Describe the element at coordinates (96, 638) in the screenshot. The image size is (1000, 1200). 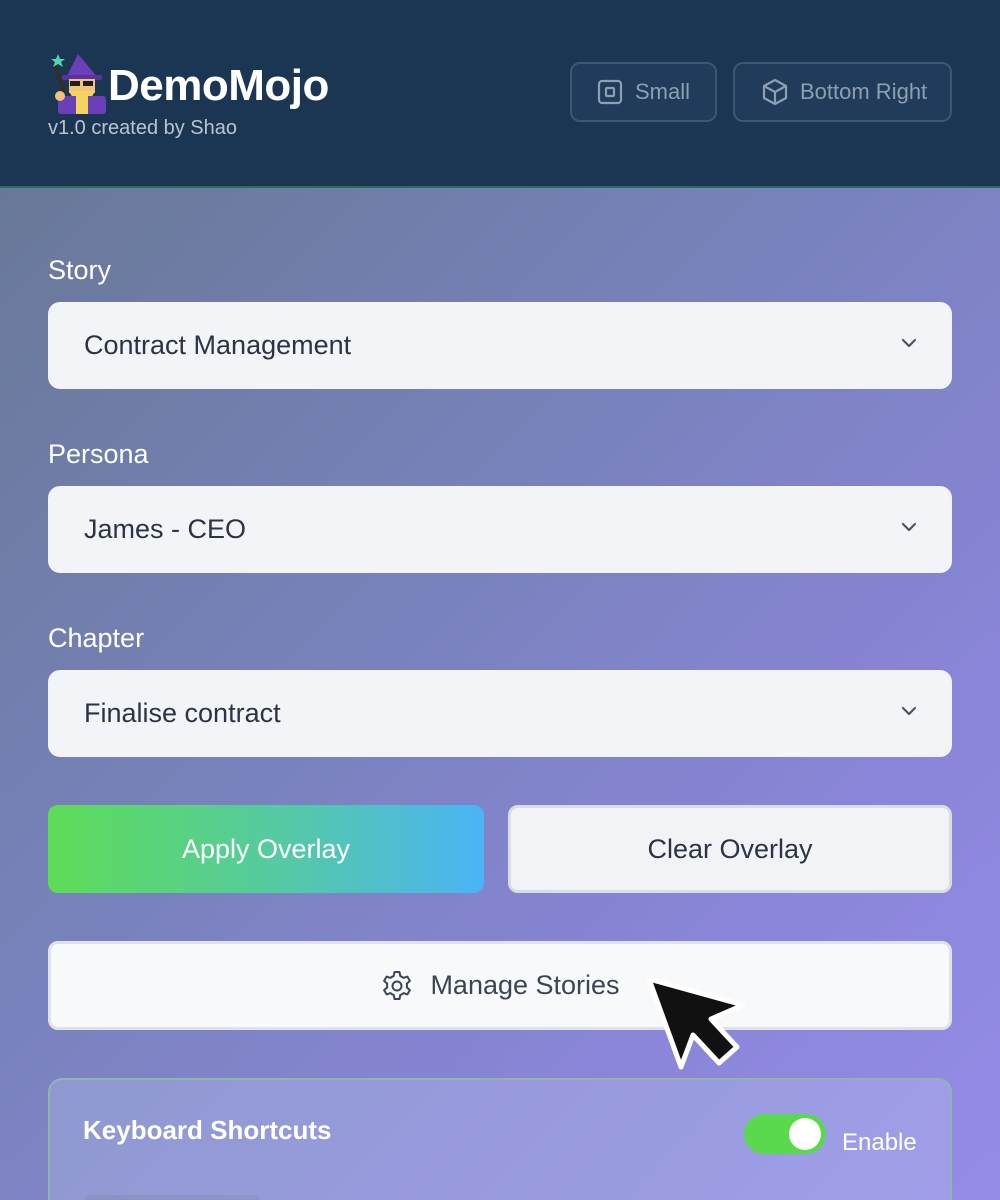
I see `chapter-label: Chapter` at that location.